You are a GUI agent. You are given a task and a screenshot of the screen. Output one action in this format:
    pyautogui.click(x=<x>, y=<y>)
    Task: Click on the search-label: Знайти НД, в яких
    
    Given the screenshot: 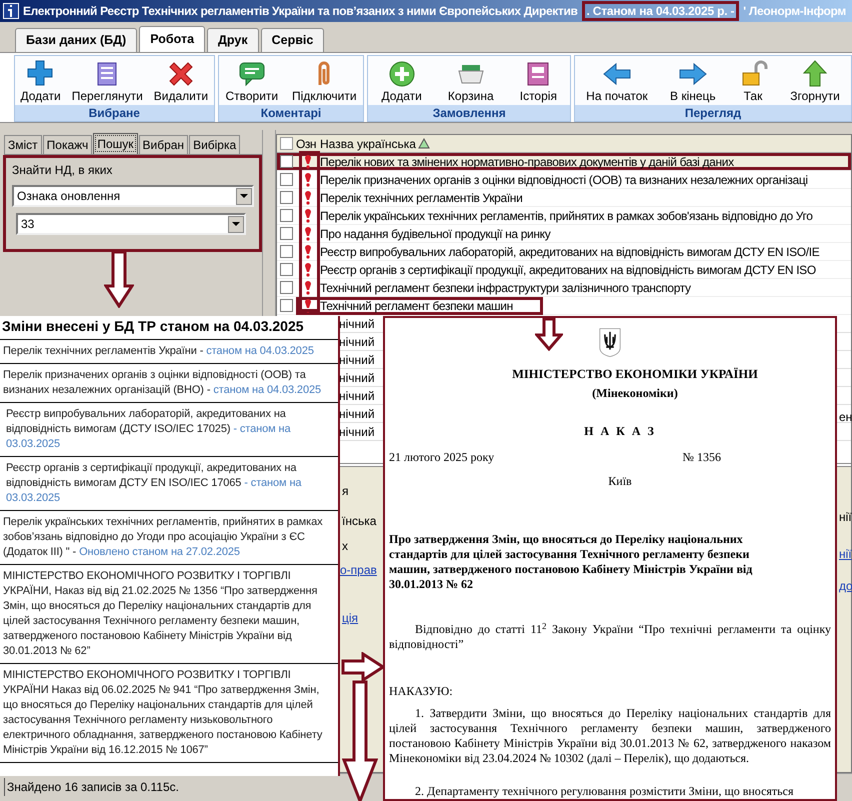 What is the action you would take?
    pyautogui.click(x=63, y=170)
    